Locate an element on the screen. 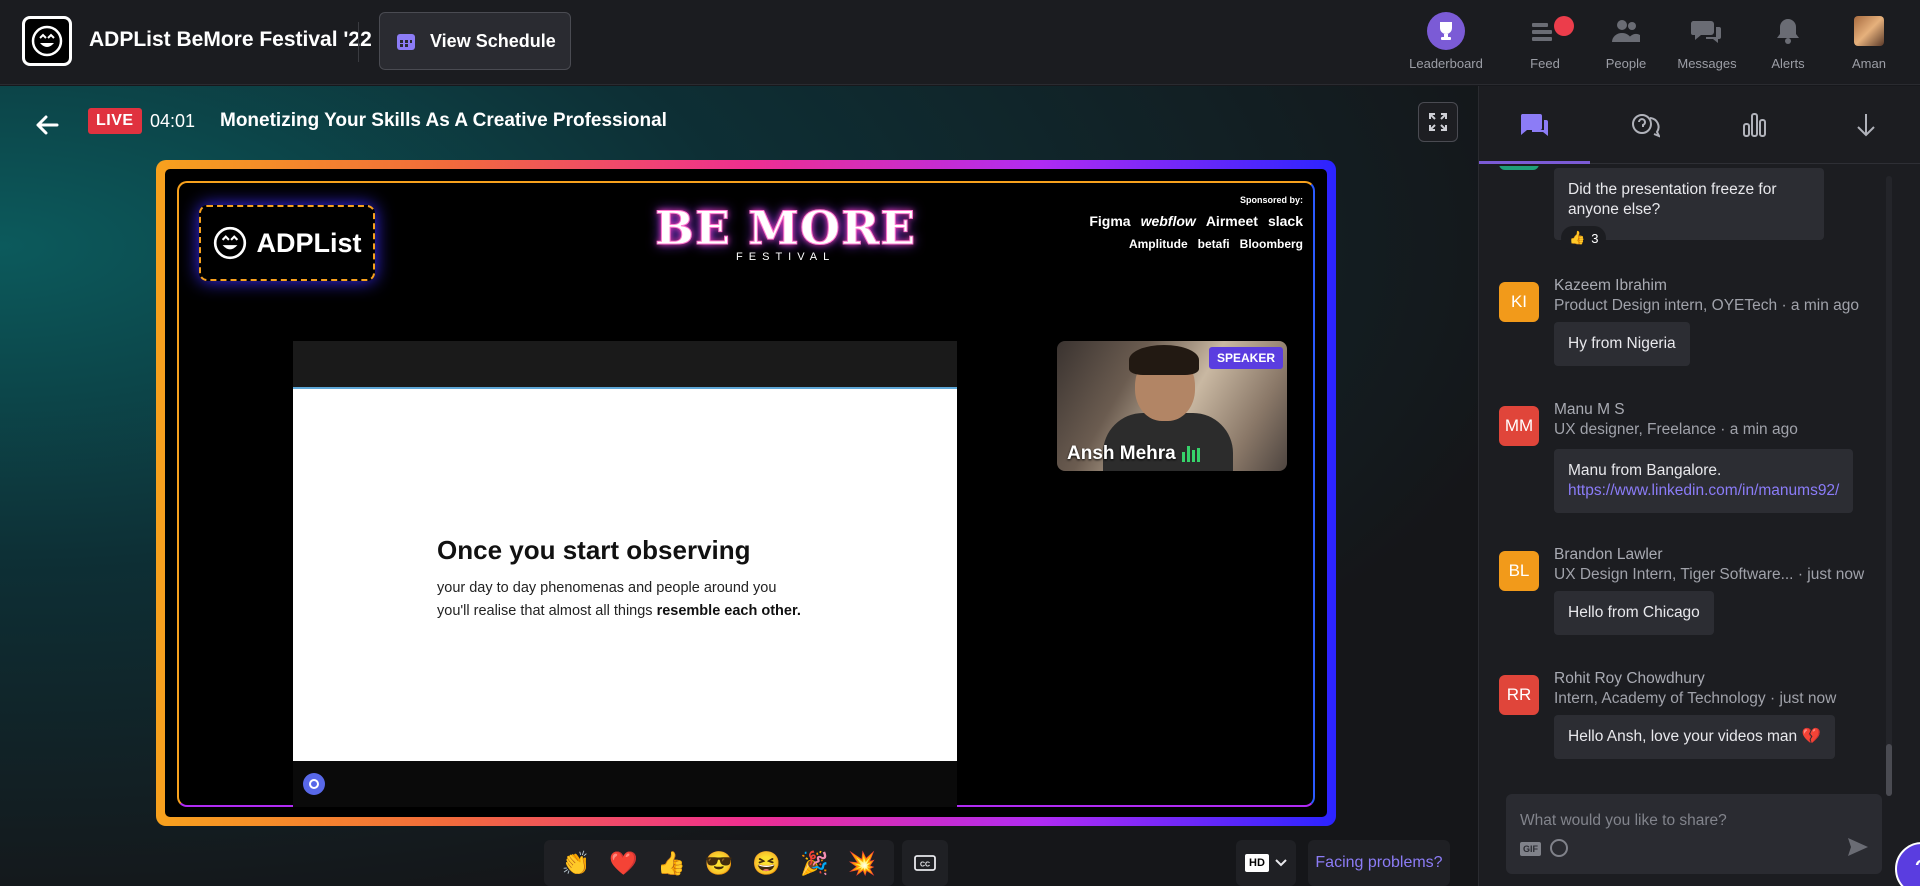 This screenshot has height=886, width=1920. captions-button: CC is located at coordinates (925, 863).